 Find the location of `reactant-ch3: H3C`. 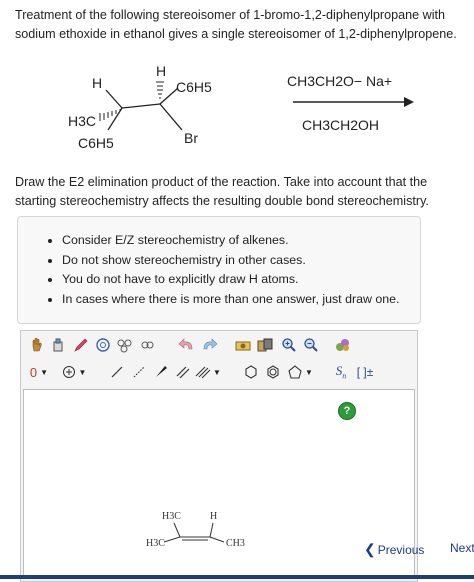

reactant-ch3: H3C is located at coordinates (82, 121).